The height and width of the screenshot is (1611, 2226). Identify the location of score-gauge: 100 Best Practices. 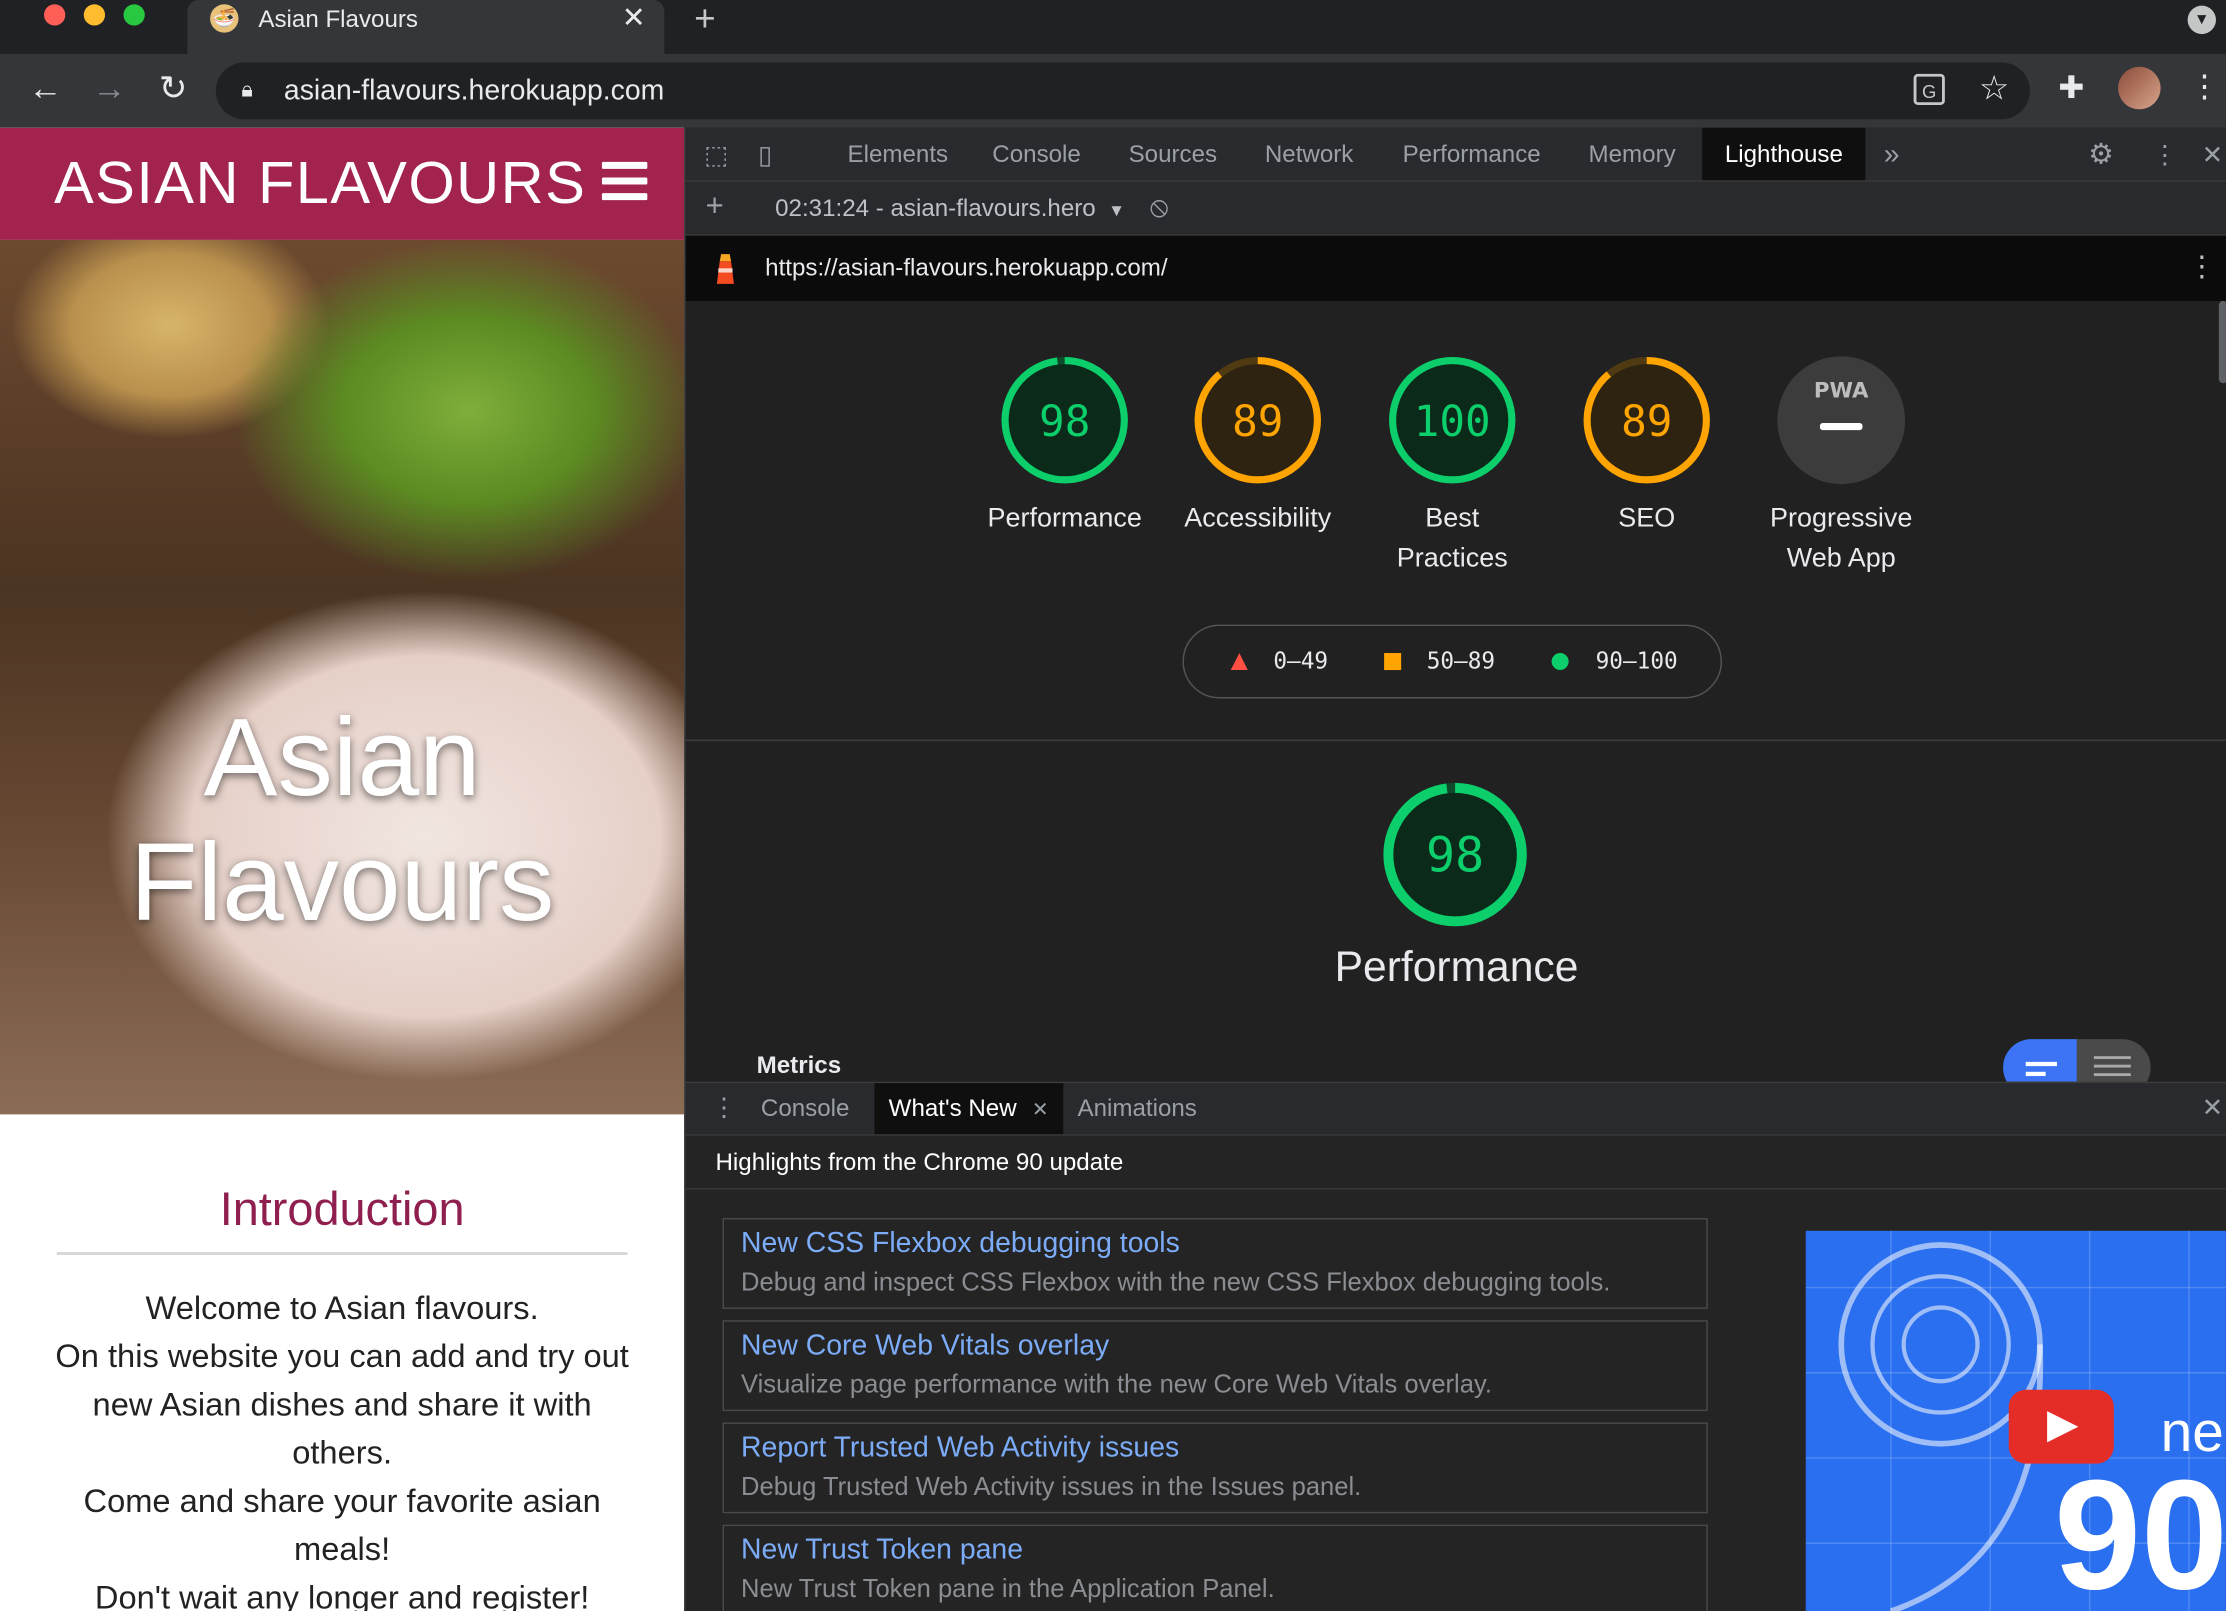
(1452, 467).